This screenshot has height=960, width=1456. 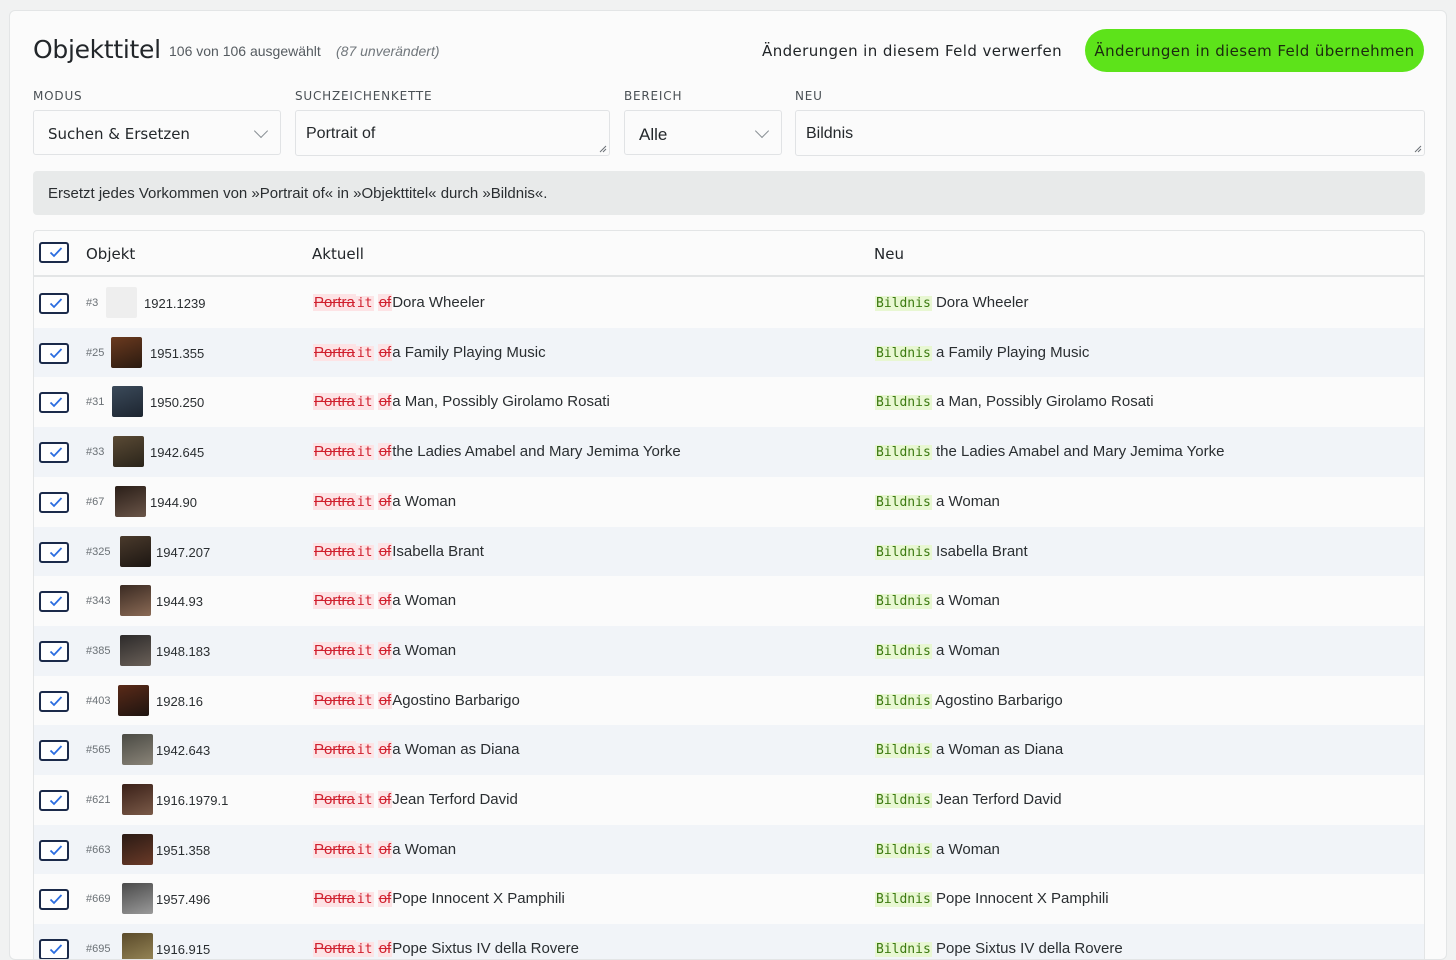 What do you see at coordinates (388, 51) in the screenshot?
I see `unchanged-count: (87 unverändert)` at bounding box center [388, 51].